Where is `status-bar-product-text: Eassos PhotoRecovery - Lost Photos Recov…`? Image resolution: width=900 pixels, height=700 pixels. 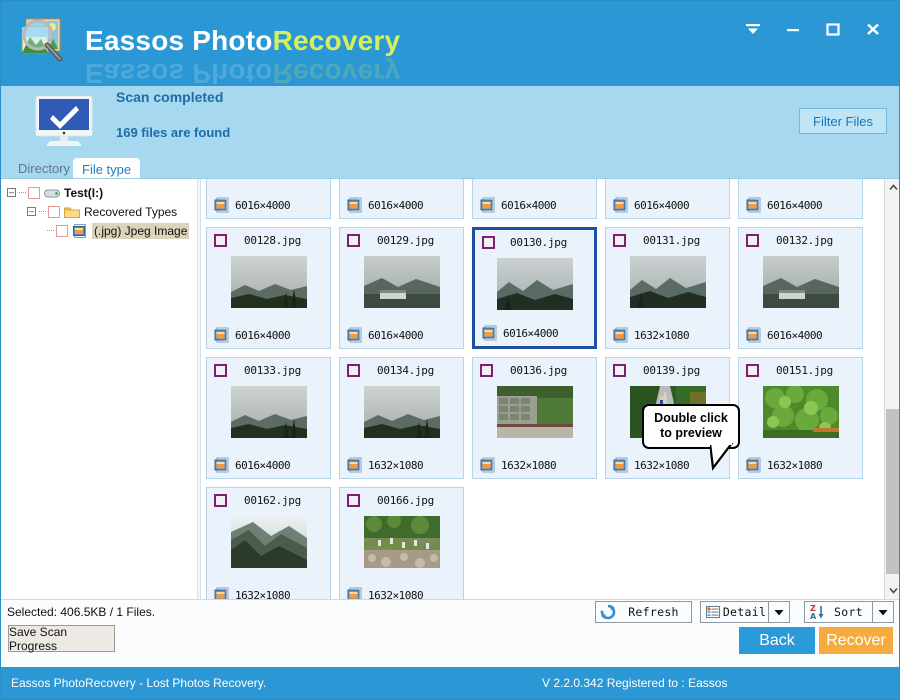
status-bar-product-text: Eassos PhotoRecovery - Lost Photos Recov… is located at coordinates (139, 683).